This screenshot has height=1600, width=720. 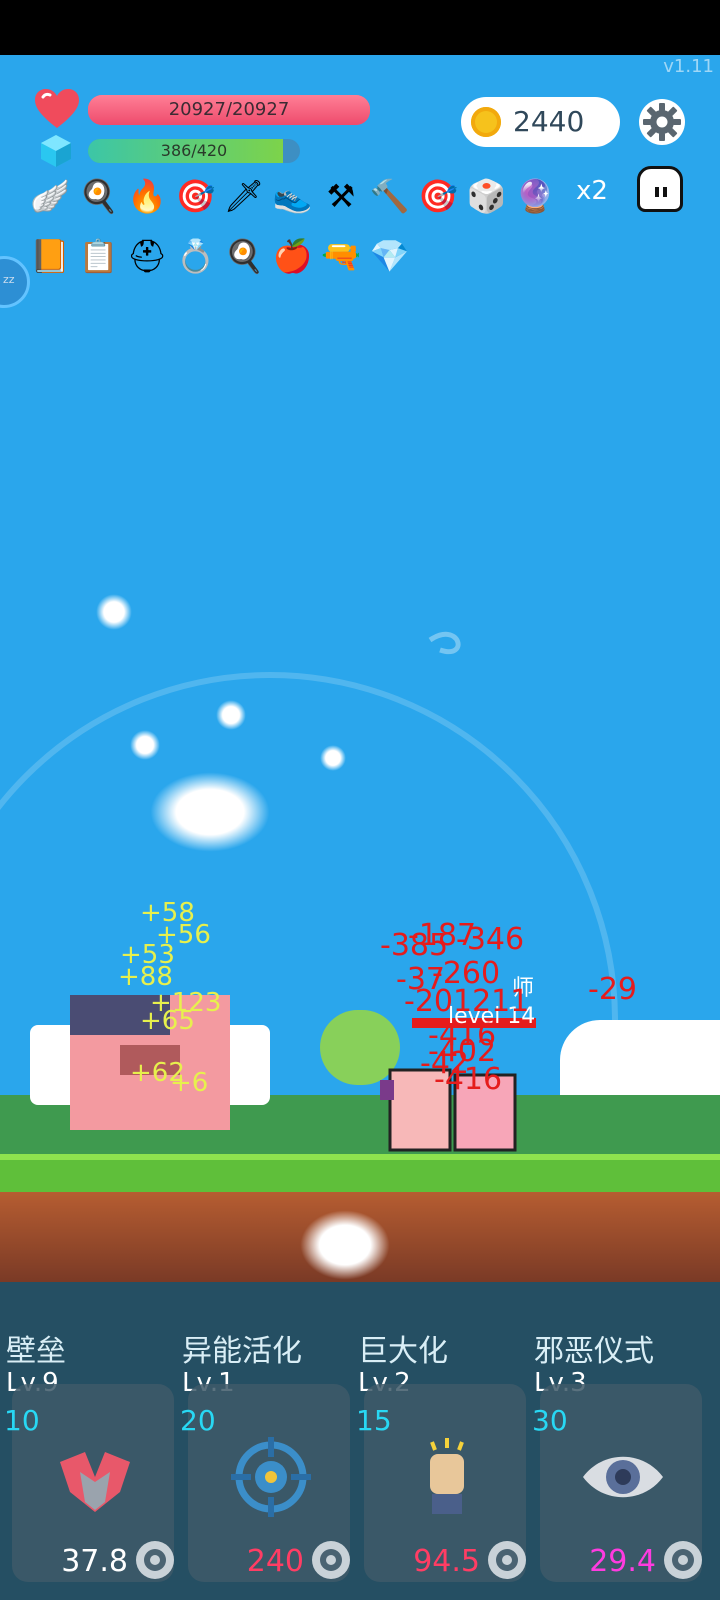 I want to click on damage-number: -201211, so click(x=467, y=1001).